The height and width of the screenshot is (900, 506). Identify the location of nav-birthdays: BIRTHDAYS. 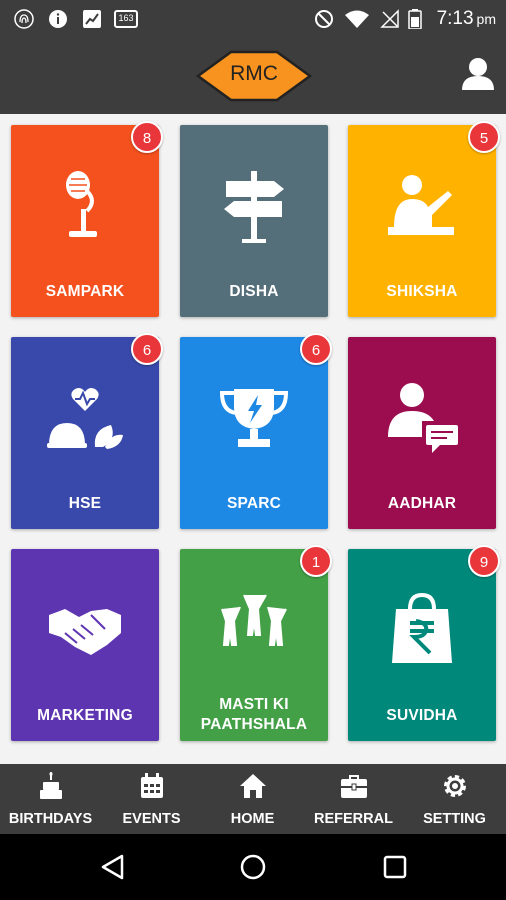
(50, 799).